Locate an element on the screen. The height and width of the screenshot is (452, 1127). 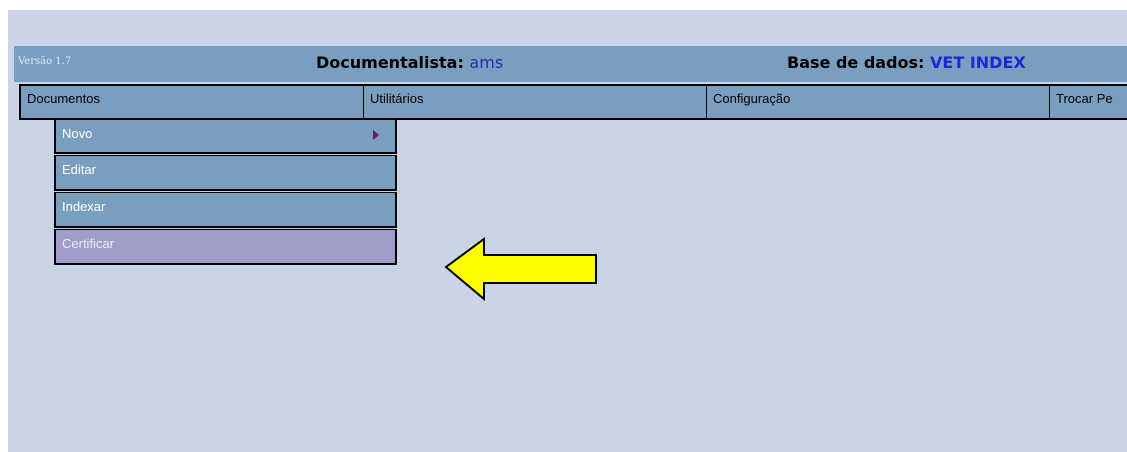
menu-configuracao: Configuração is located at coordinates (878, 102).